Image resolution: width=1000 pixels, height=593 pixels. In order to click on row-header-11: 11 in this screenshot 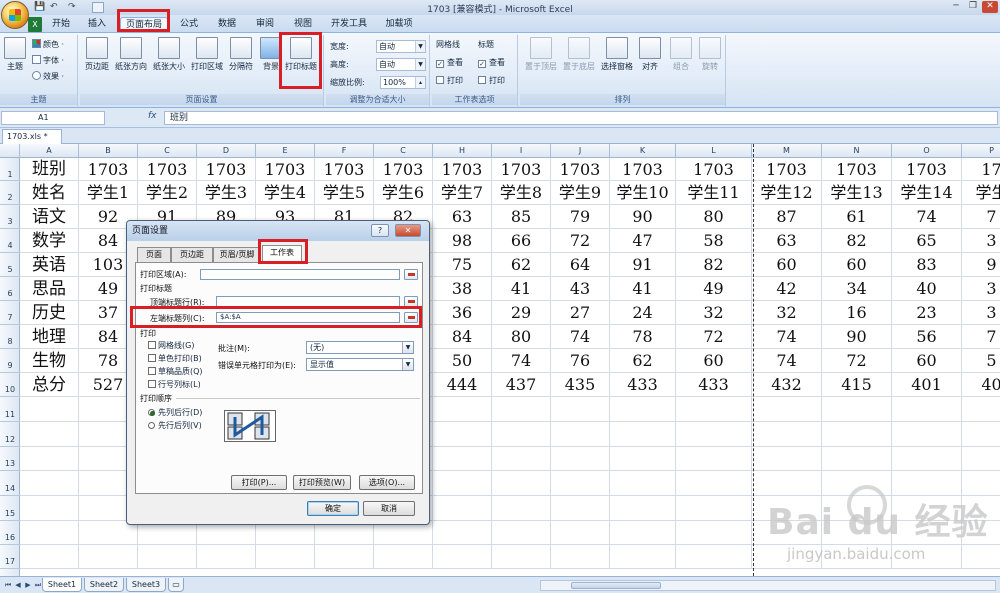, I will do `click(10, 409)`.